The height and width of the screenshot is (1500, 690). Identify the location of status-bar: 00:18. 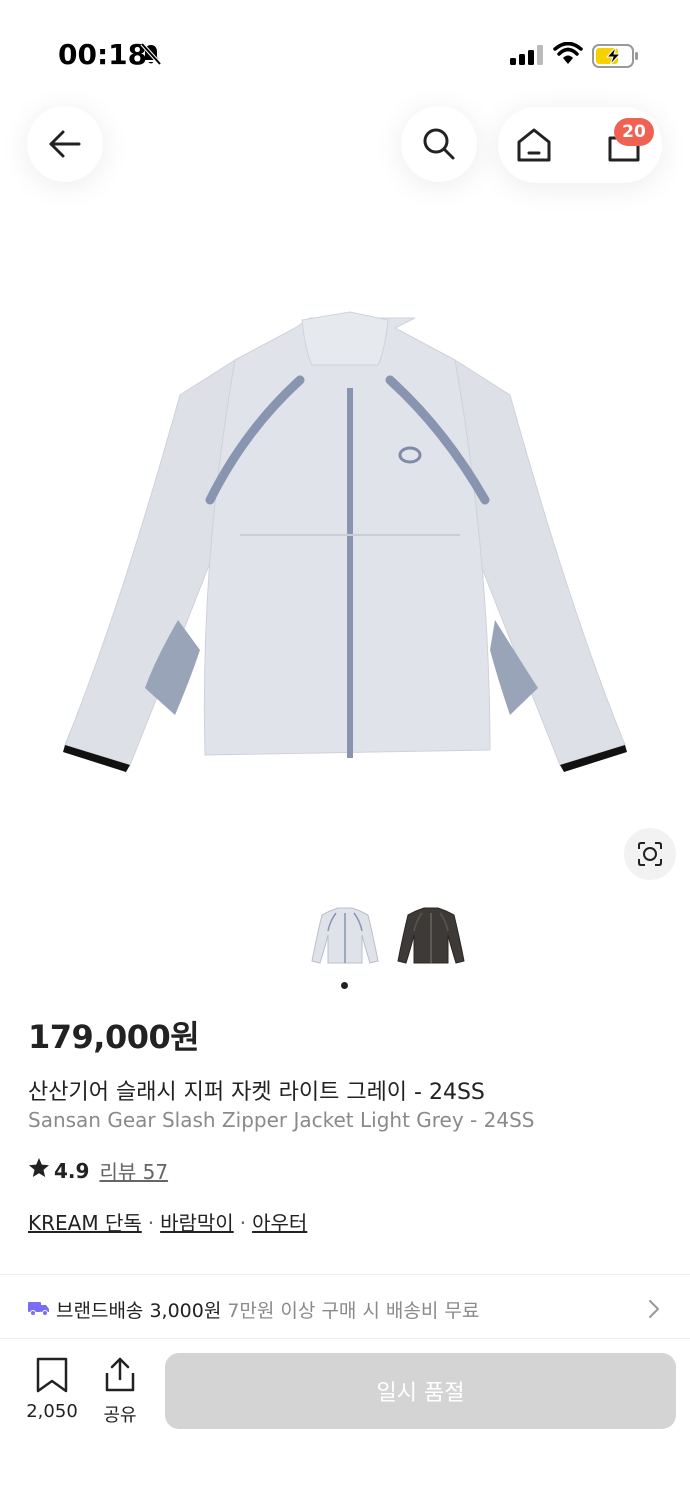
(345, 55).